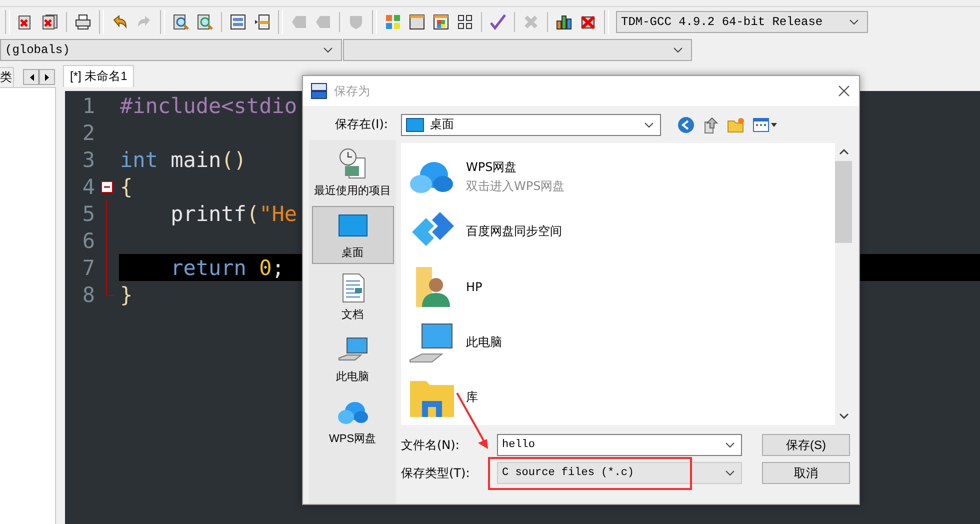  I want to click on clock-document-icon, so click(352, 164).